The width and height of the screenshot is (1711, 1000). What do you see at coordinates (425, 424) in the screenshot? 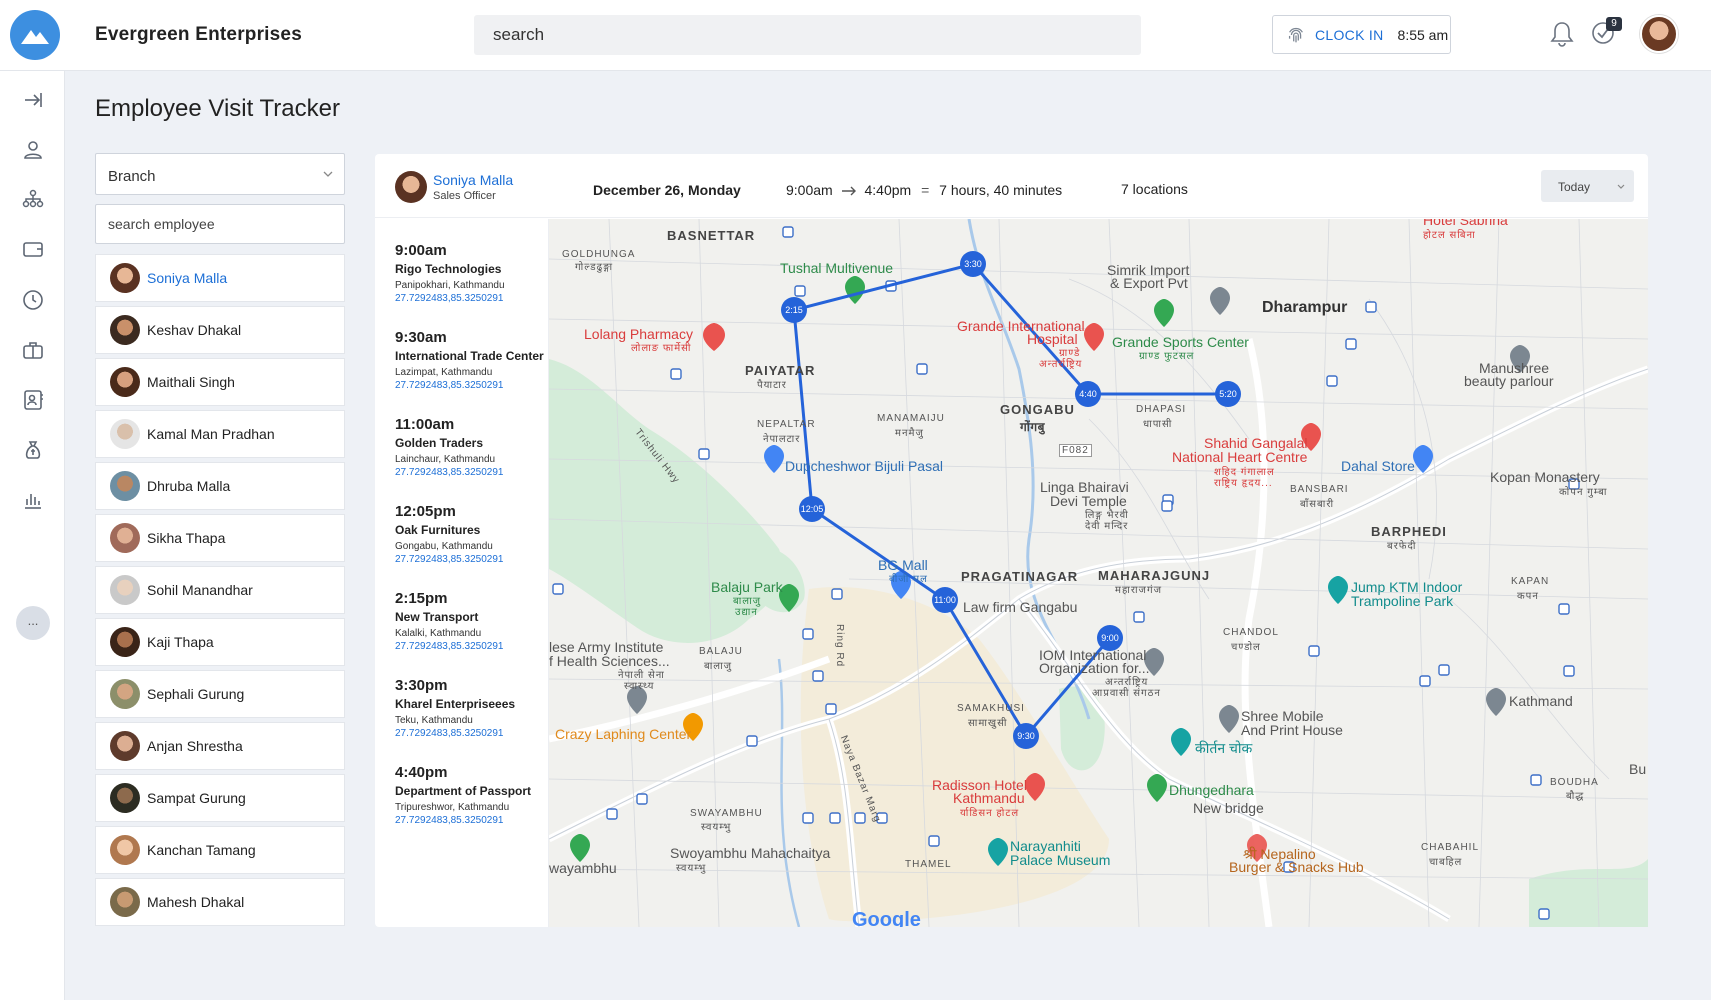
I see `visit-time: 11:00am` at bounding box center [425, 424].